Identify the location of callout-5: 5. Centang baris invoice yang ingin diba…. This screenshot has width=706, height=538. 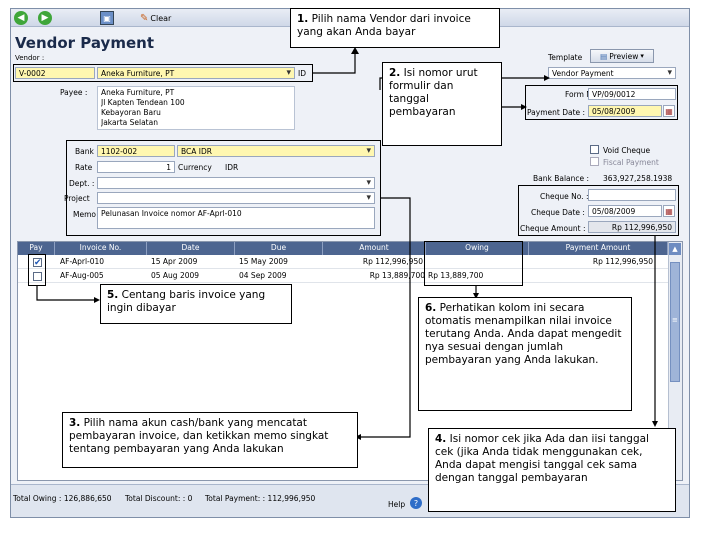
(196, 304).